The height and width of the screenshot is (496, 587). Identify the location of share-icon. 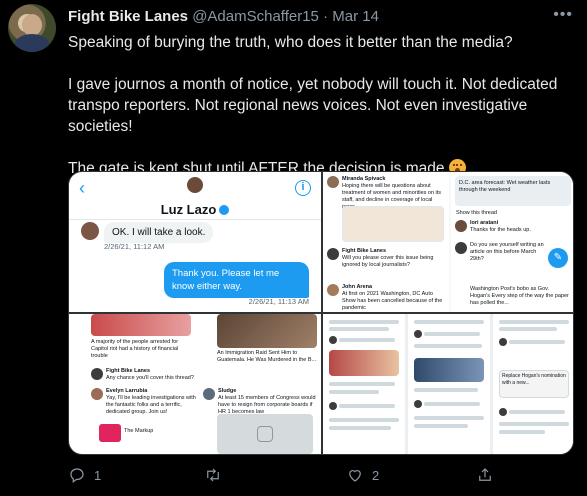
(485, 475).